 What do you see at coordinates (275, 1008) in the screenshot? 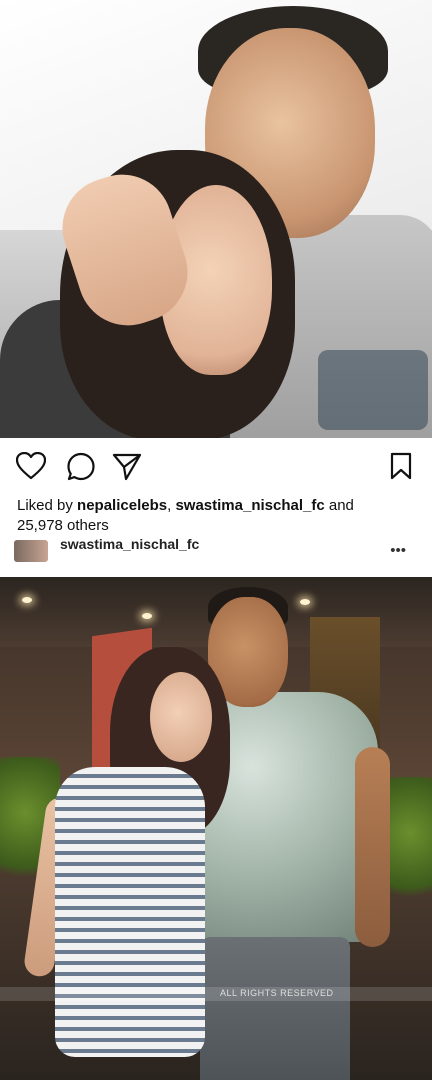
I see `photo-subject-man-jeans` at bounding box center [275, 1008].